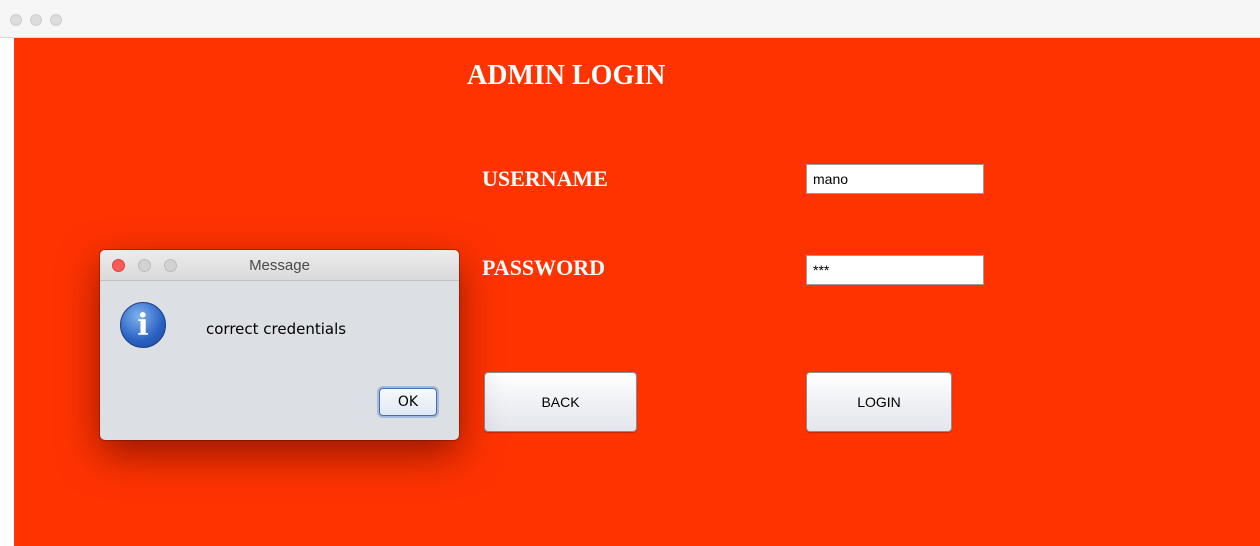 The height and width of the screenshot is (546, 1260). What do you see at coordinates (16, 20) in the screenshot?
I see `window-close-dot` at bounding box center [16, 20].